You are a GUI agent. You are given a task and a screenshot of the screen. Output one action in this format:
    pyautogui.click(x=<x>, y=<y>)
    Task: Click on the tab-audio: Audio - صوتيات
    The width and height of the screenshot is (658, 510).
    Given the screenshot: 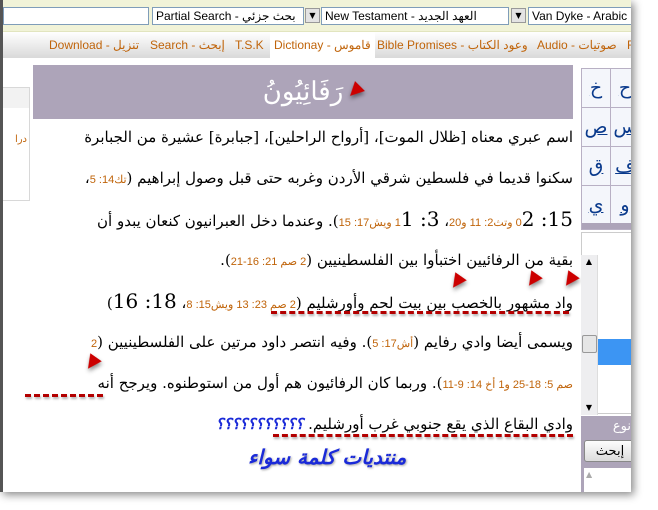 What is the action you would take?
    pyautogui.click(x=577, y=45)
    